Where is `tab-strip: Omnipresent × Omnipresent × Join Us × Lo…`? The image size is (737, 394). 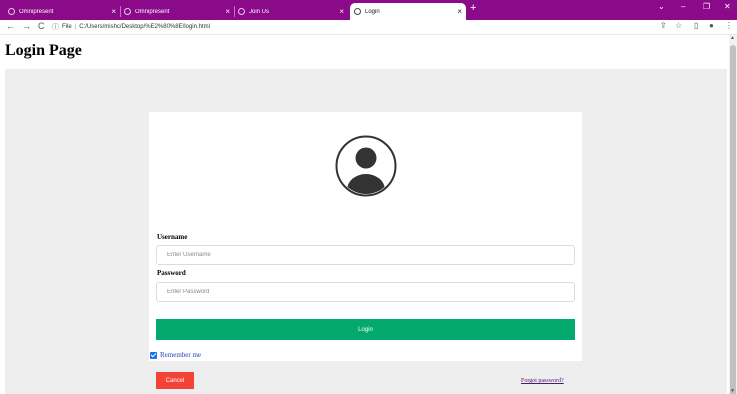 tab-strip: Omnipresent × Omnipresent × Join Us × Lo… is located at coordinates (368, 10).